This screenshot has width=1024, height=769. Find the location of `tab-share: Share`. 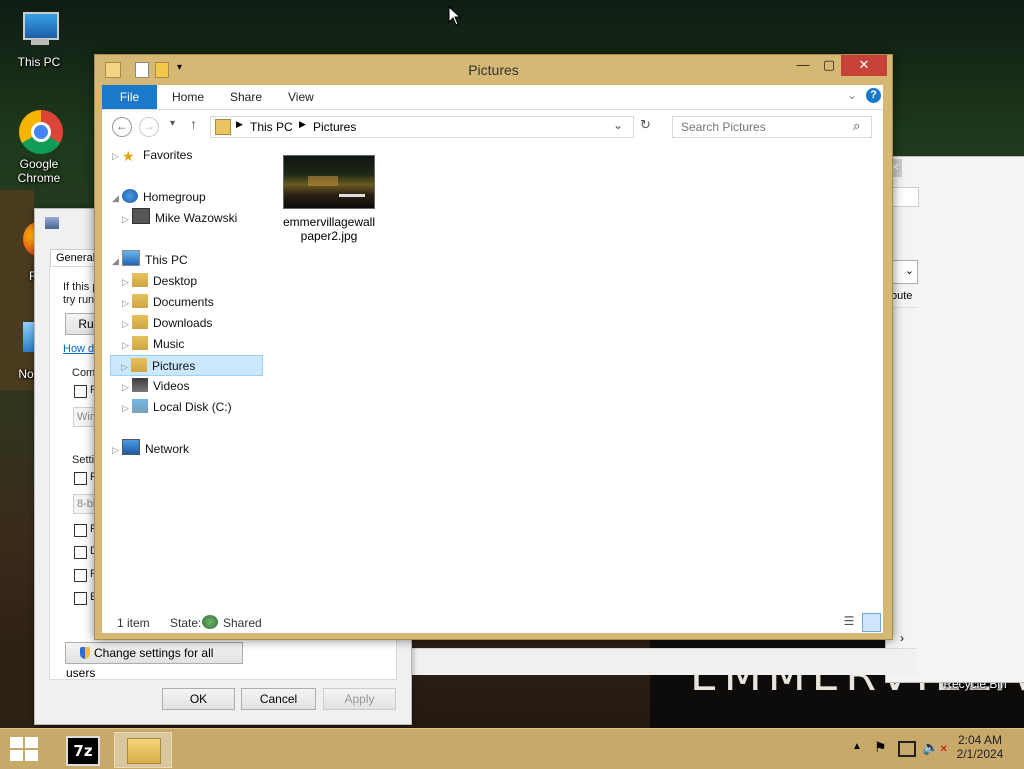

tab-share: Share is located at coordinates (246, 97).